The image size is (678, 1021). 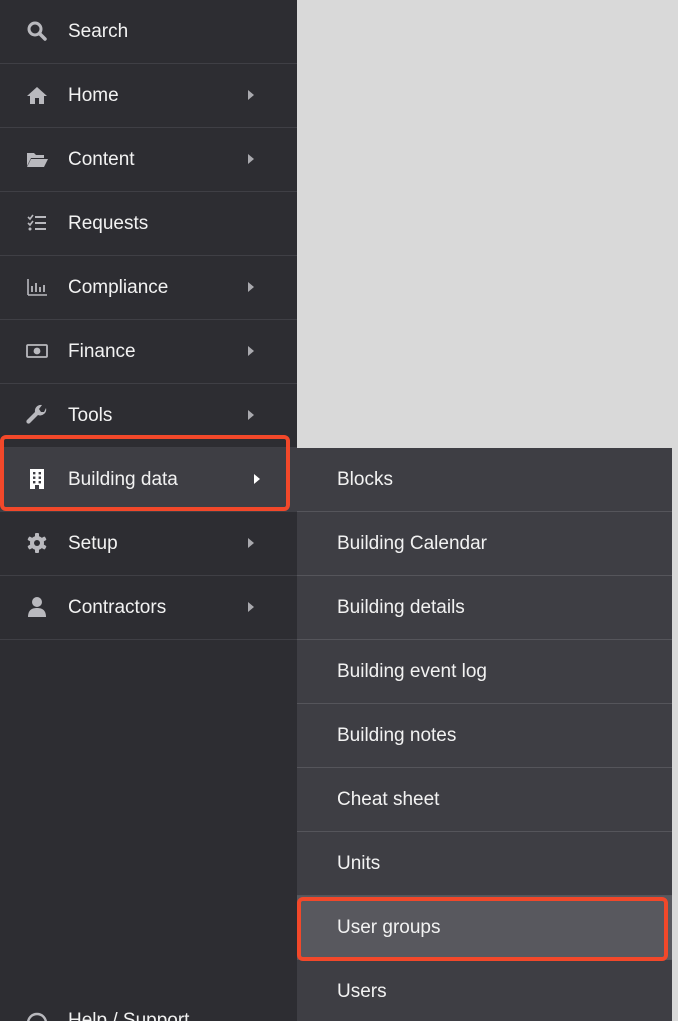 What do you see at coordinates (362, 991) in the screenshot?
I see `submenu-item-label: Users` at bounding box center [362, 991].